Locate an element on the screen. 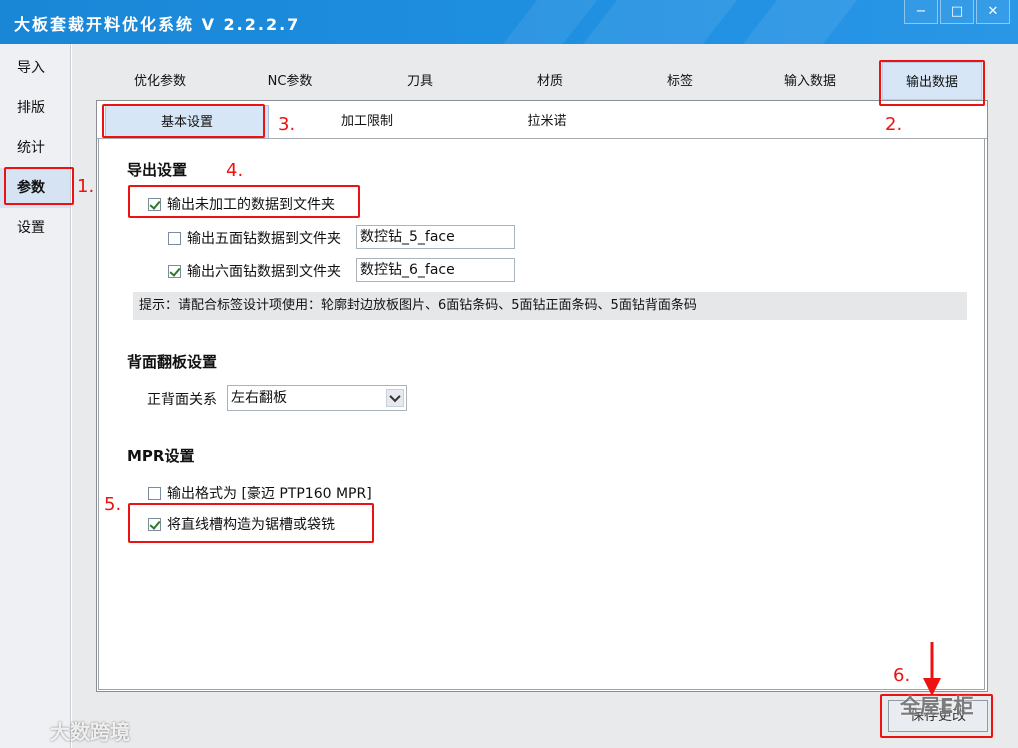  mpr-format-checkbox is located at coordinates (154, 493).